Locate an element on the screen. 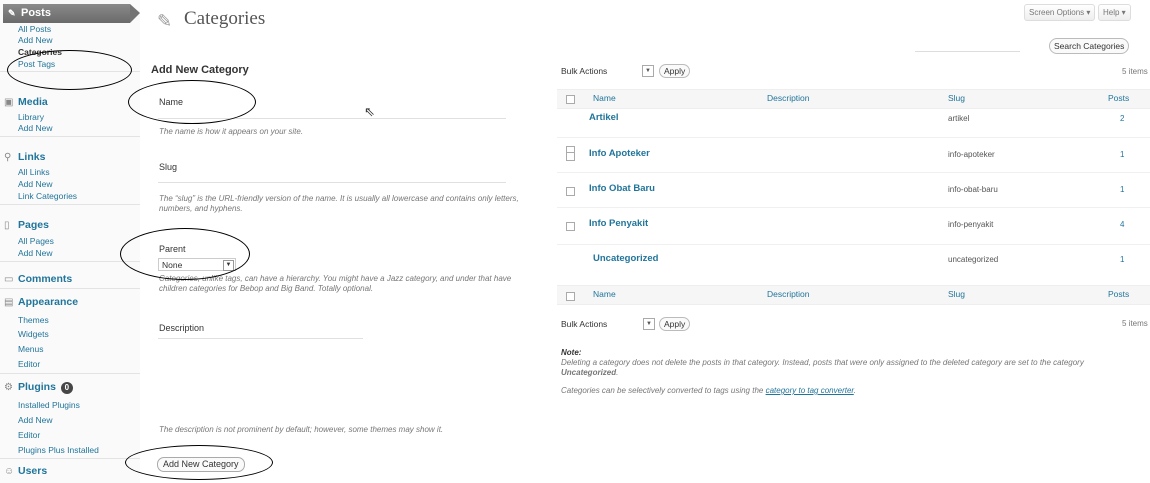  menu-widgets: Widgets is located at coordinates (33, 334).